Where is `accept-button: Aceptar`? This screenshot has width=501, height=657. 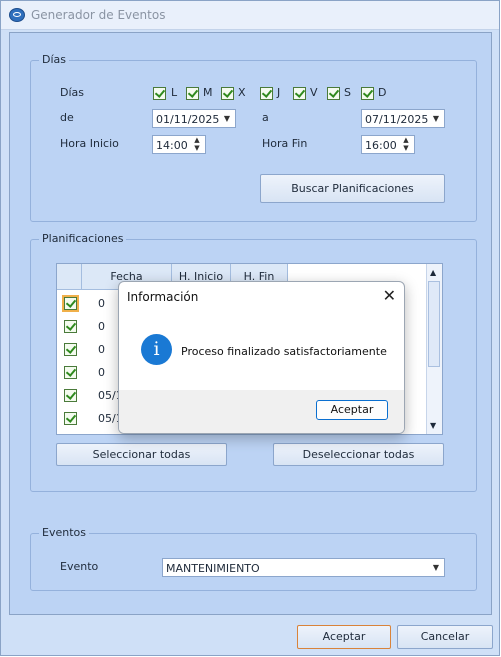
accept-button: Aceptar is located at coordinates (344, 637).